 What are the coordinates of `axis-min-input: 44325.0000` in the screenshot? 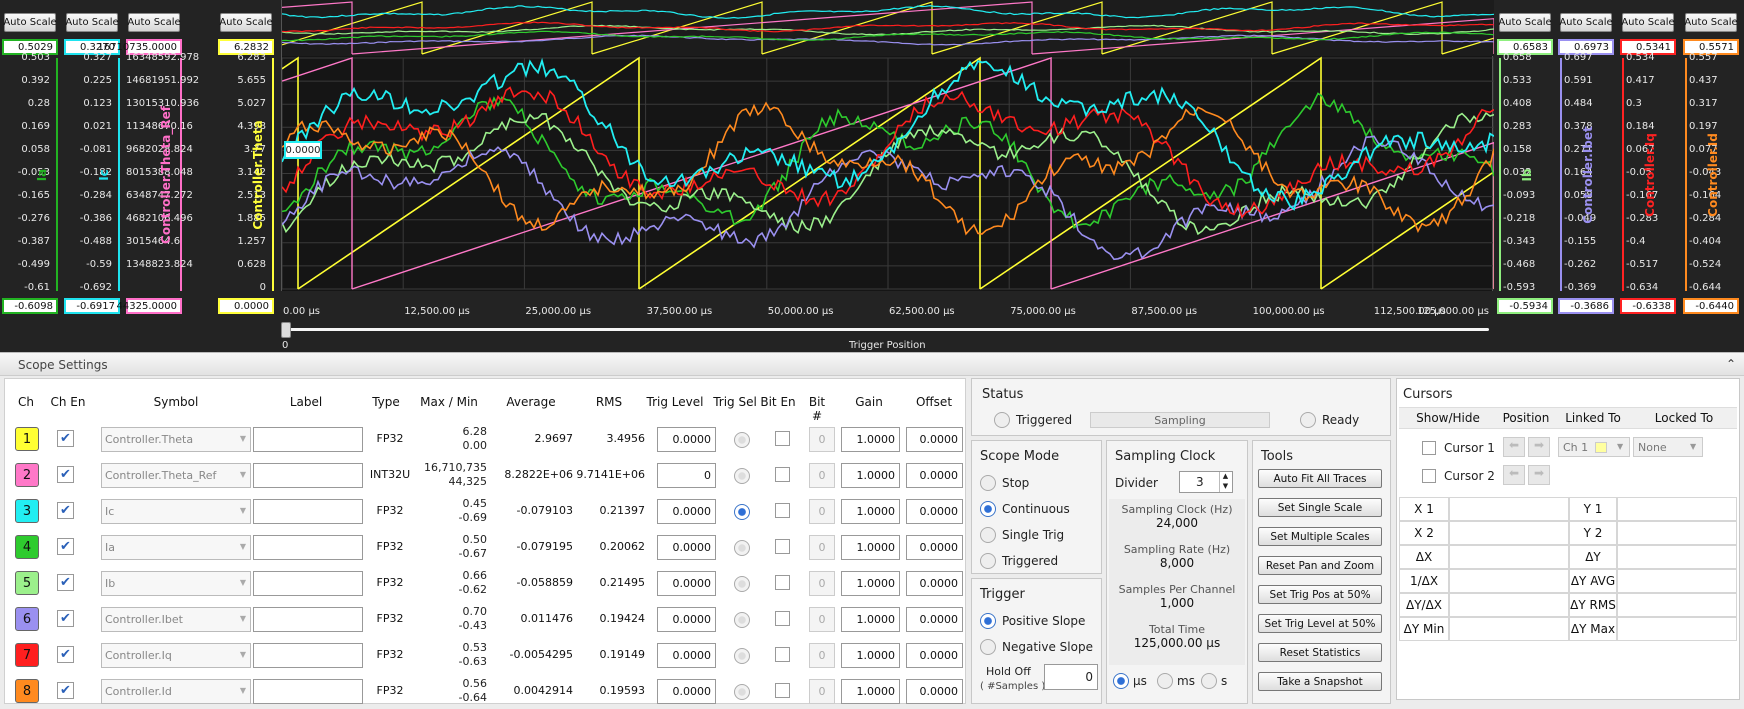 It's located at (149, 306).